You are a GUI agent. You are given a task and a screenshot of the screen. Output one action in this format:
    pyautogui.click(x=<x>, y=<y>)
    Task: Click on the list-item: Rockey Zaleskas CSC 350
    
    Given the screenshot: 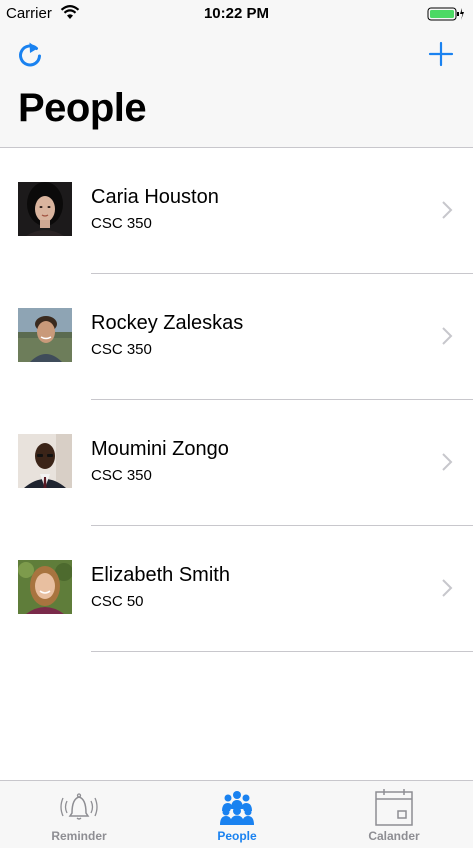 What is the action you would take?
    pyautogui.click(x=236, y=337)
    